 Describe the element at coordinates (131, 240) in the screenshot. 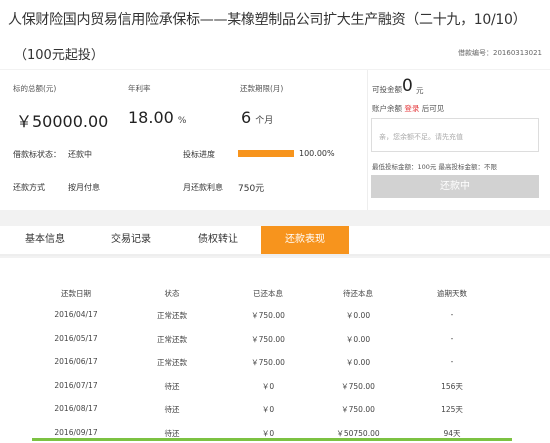

I see `tab-transaction-records: 交易记录` at that location.